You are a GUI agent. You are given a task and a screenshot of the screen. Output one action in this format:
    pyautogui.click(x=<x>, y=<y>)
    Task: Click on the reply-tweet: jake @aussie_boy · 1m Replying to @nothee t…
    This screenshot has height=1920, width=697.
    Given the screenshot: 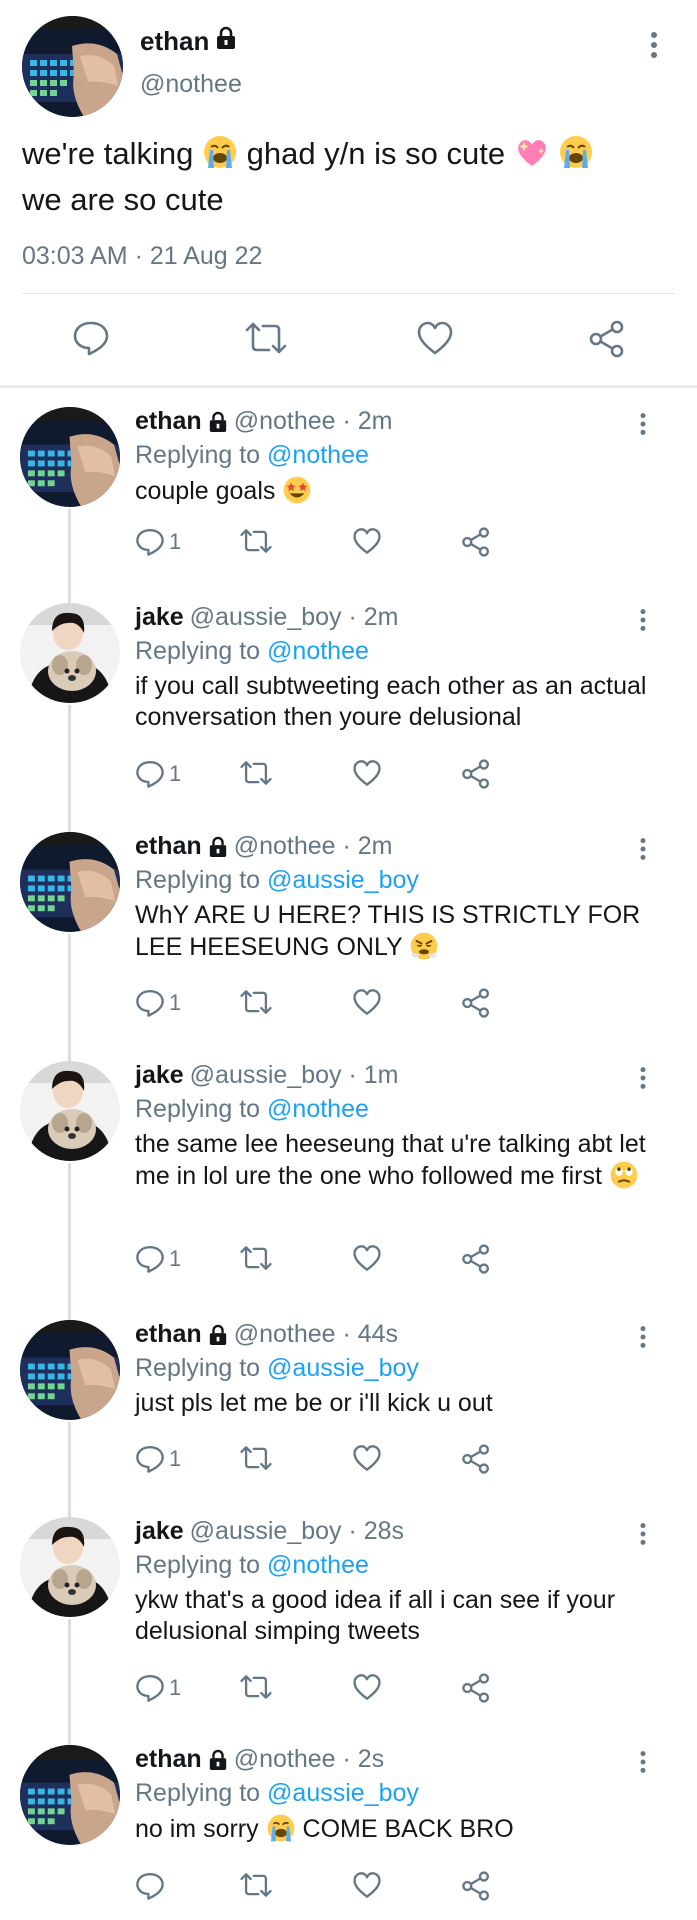 What is the action you would take?
    pyautogui.click(x=348, y=1186)
    